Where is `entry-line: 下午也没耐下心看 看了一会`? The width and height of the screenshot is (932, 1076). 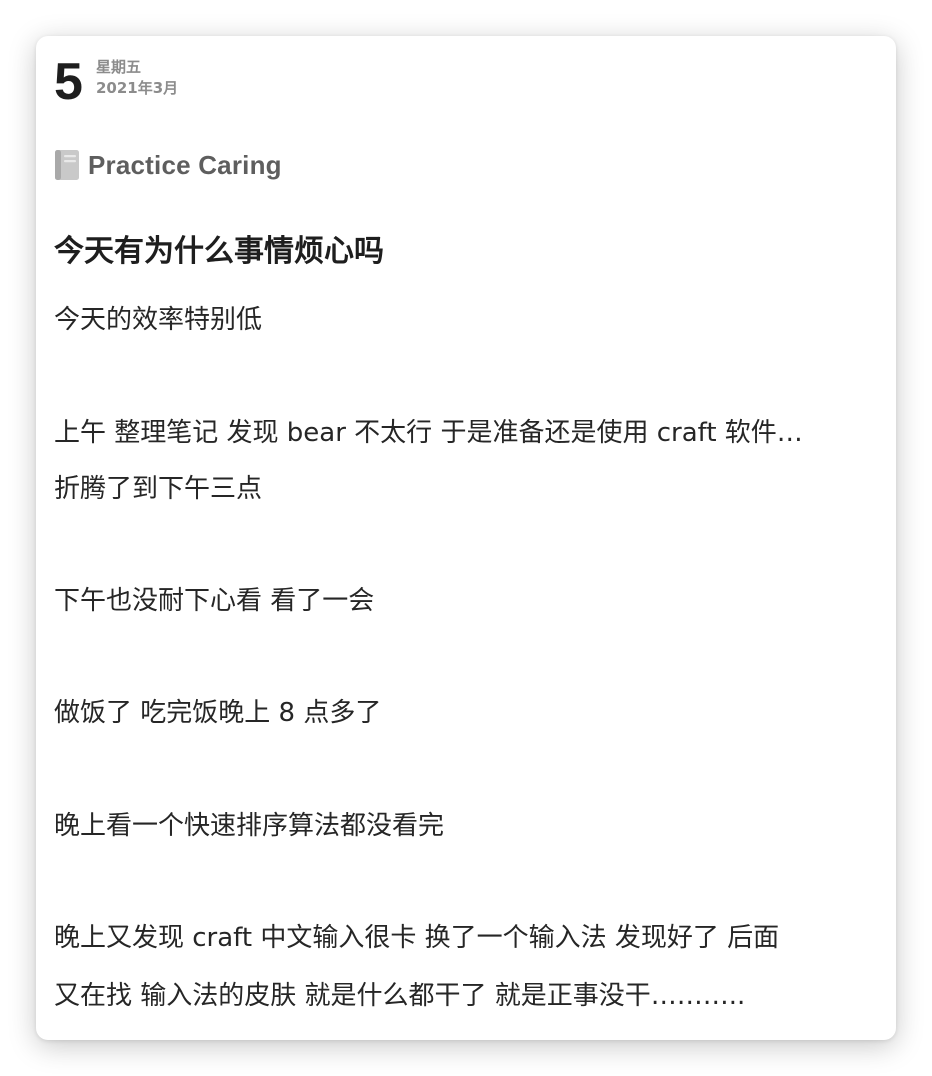
entry-line: 下午也没耐下心看 看了一会 is located at coordinates (214, 601).